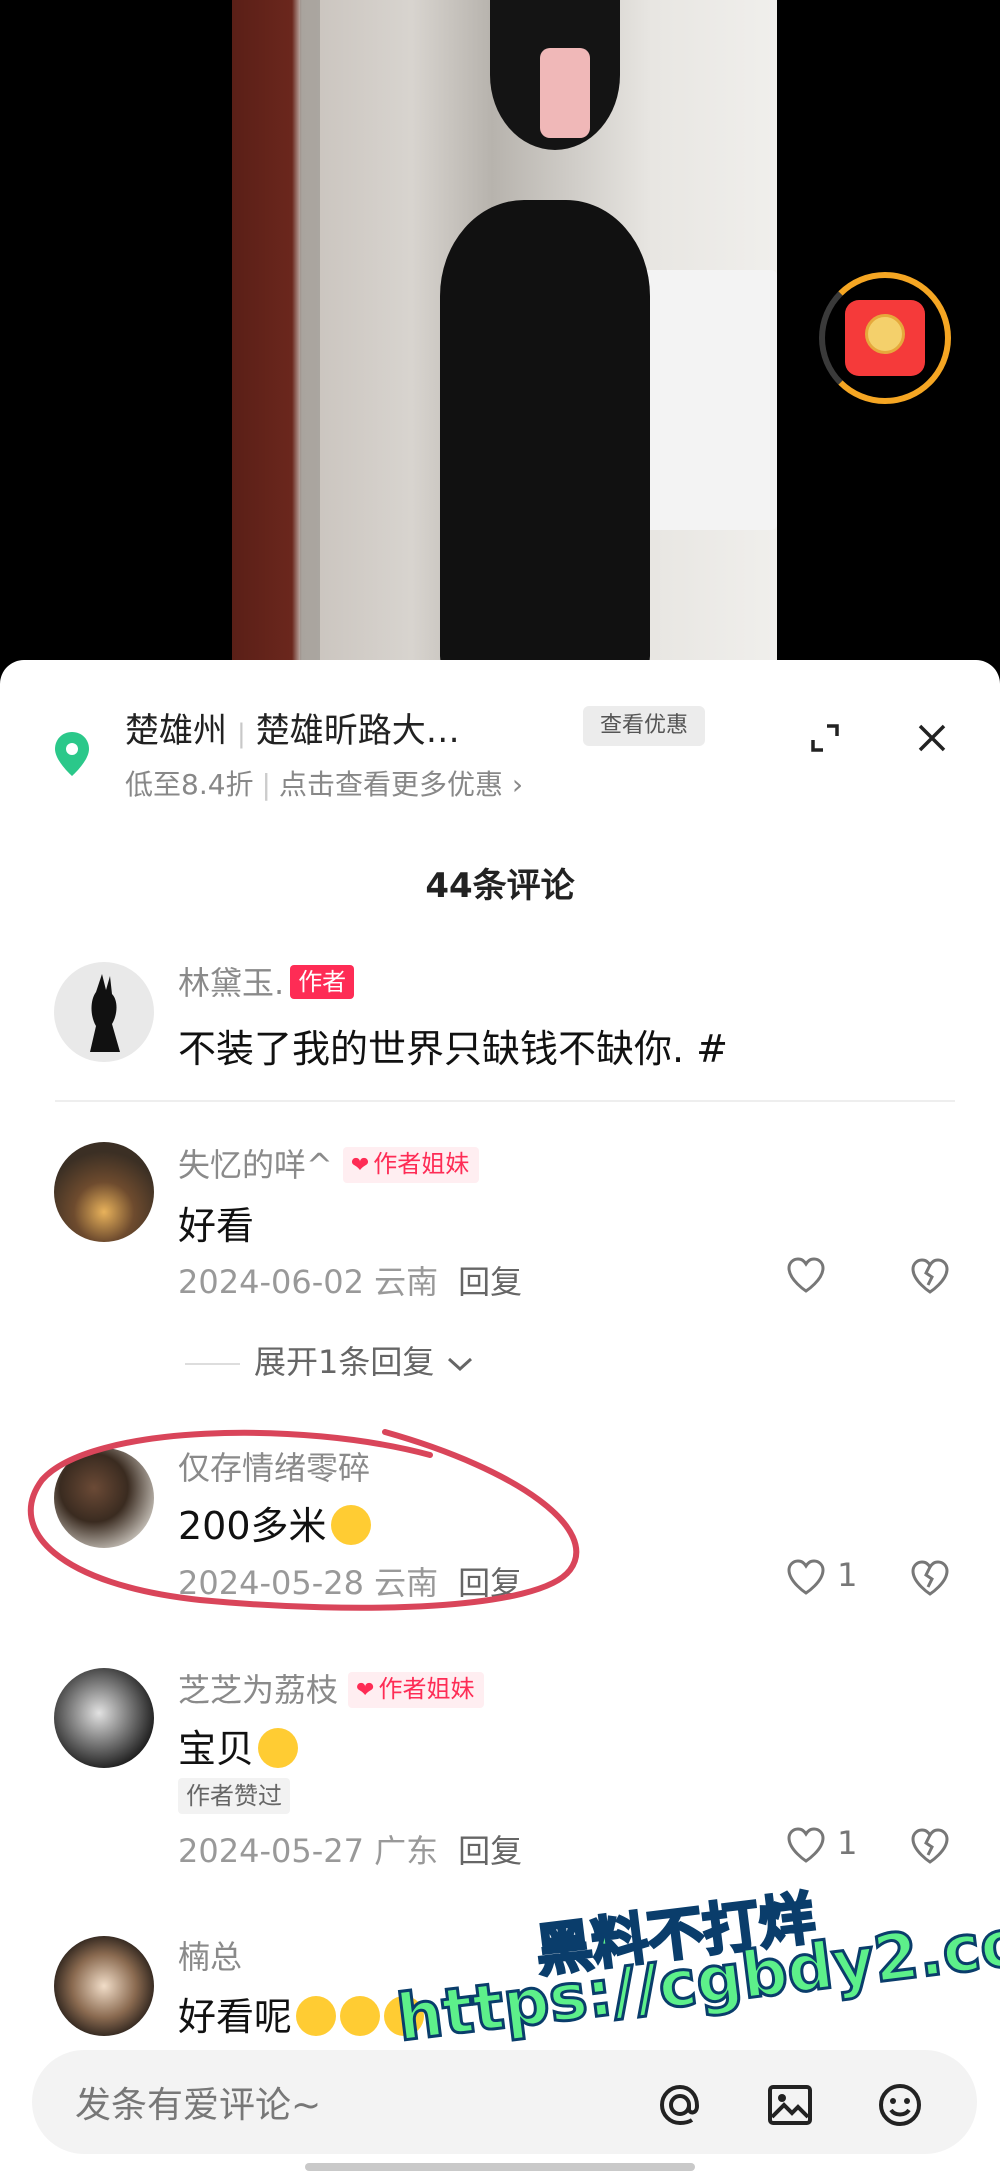 The image size is (1000, 2173). What do you see at coordinates (330, 1360) in the screenshot?
I see `expand-replies-button: 展开1条回复` at bounding box center [330, 1360].